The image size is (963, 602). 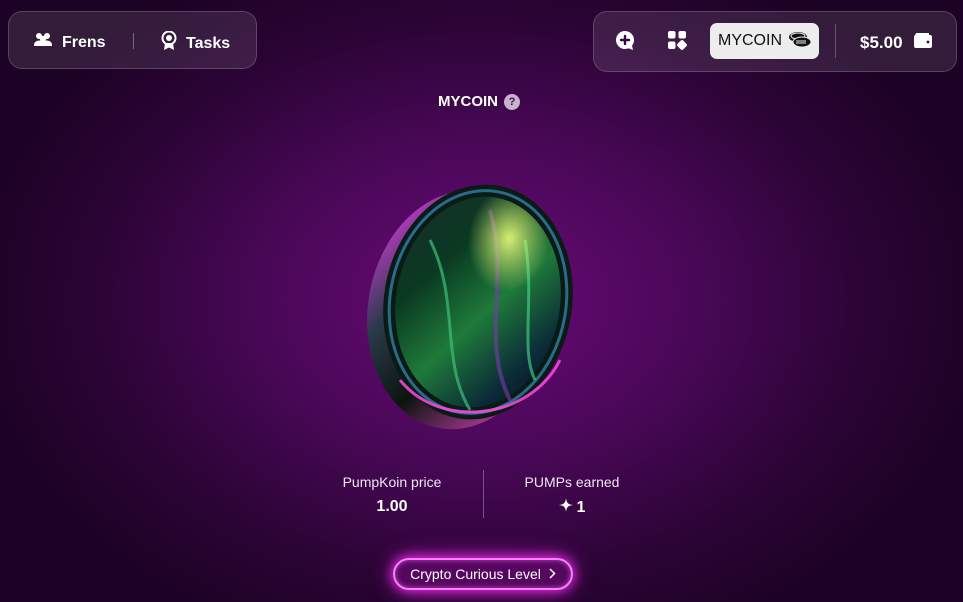 I want to click on price-label: PumpKoin price, so click(x=392, y=482).